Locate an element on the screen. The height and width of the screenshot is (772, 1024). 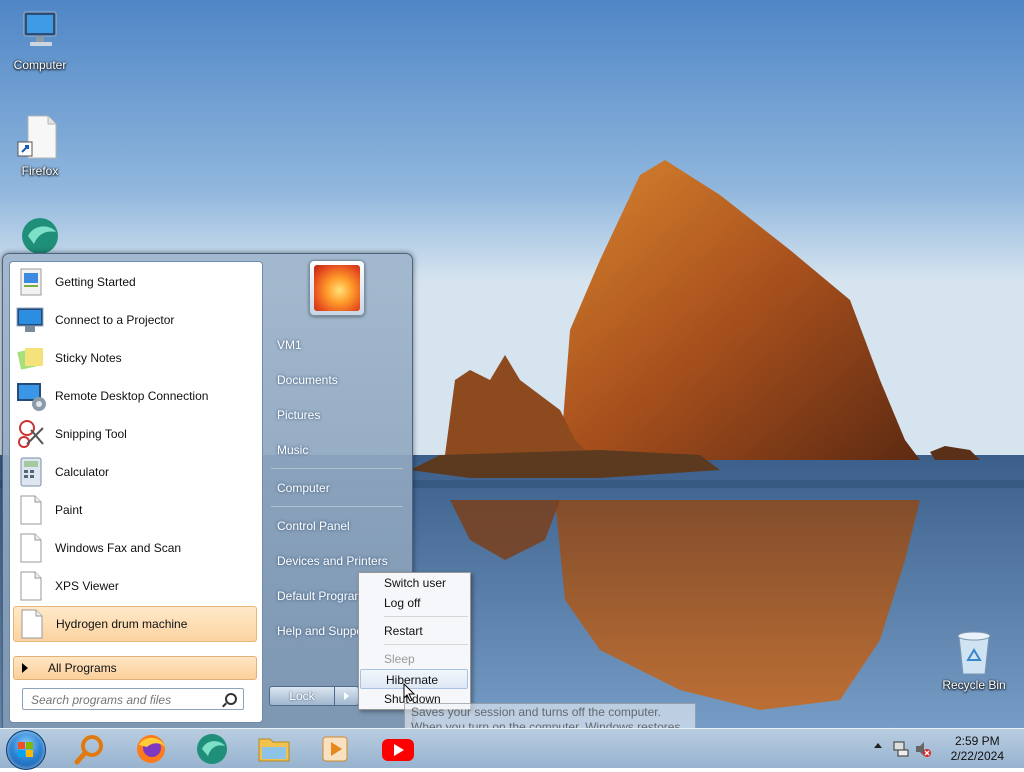
arrow-right-icon is located at coordinates (25, 668).